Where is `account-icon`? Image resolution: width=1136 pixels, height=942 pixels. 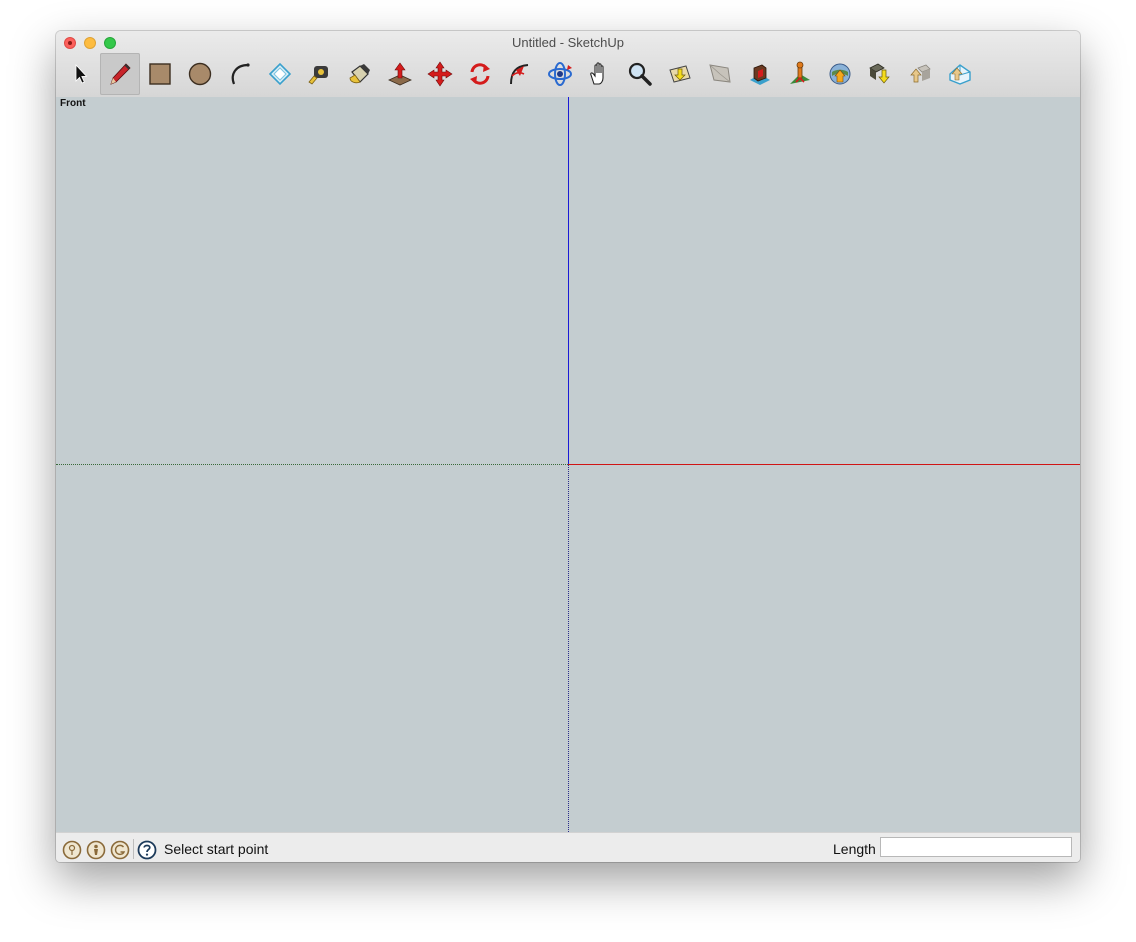
account-icon is located at coordinates (120, 850).